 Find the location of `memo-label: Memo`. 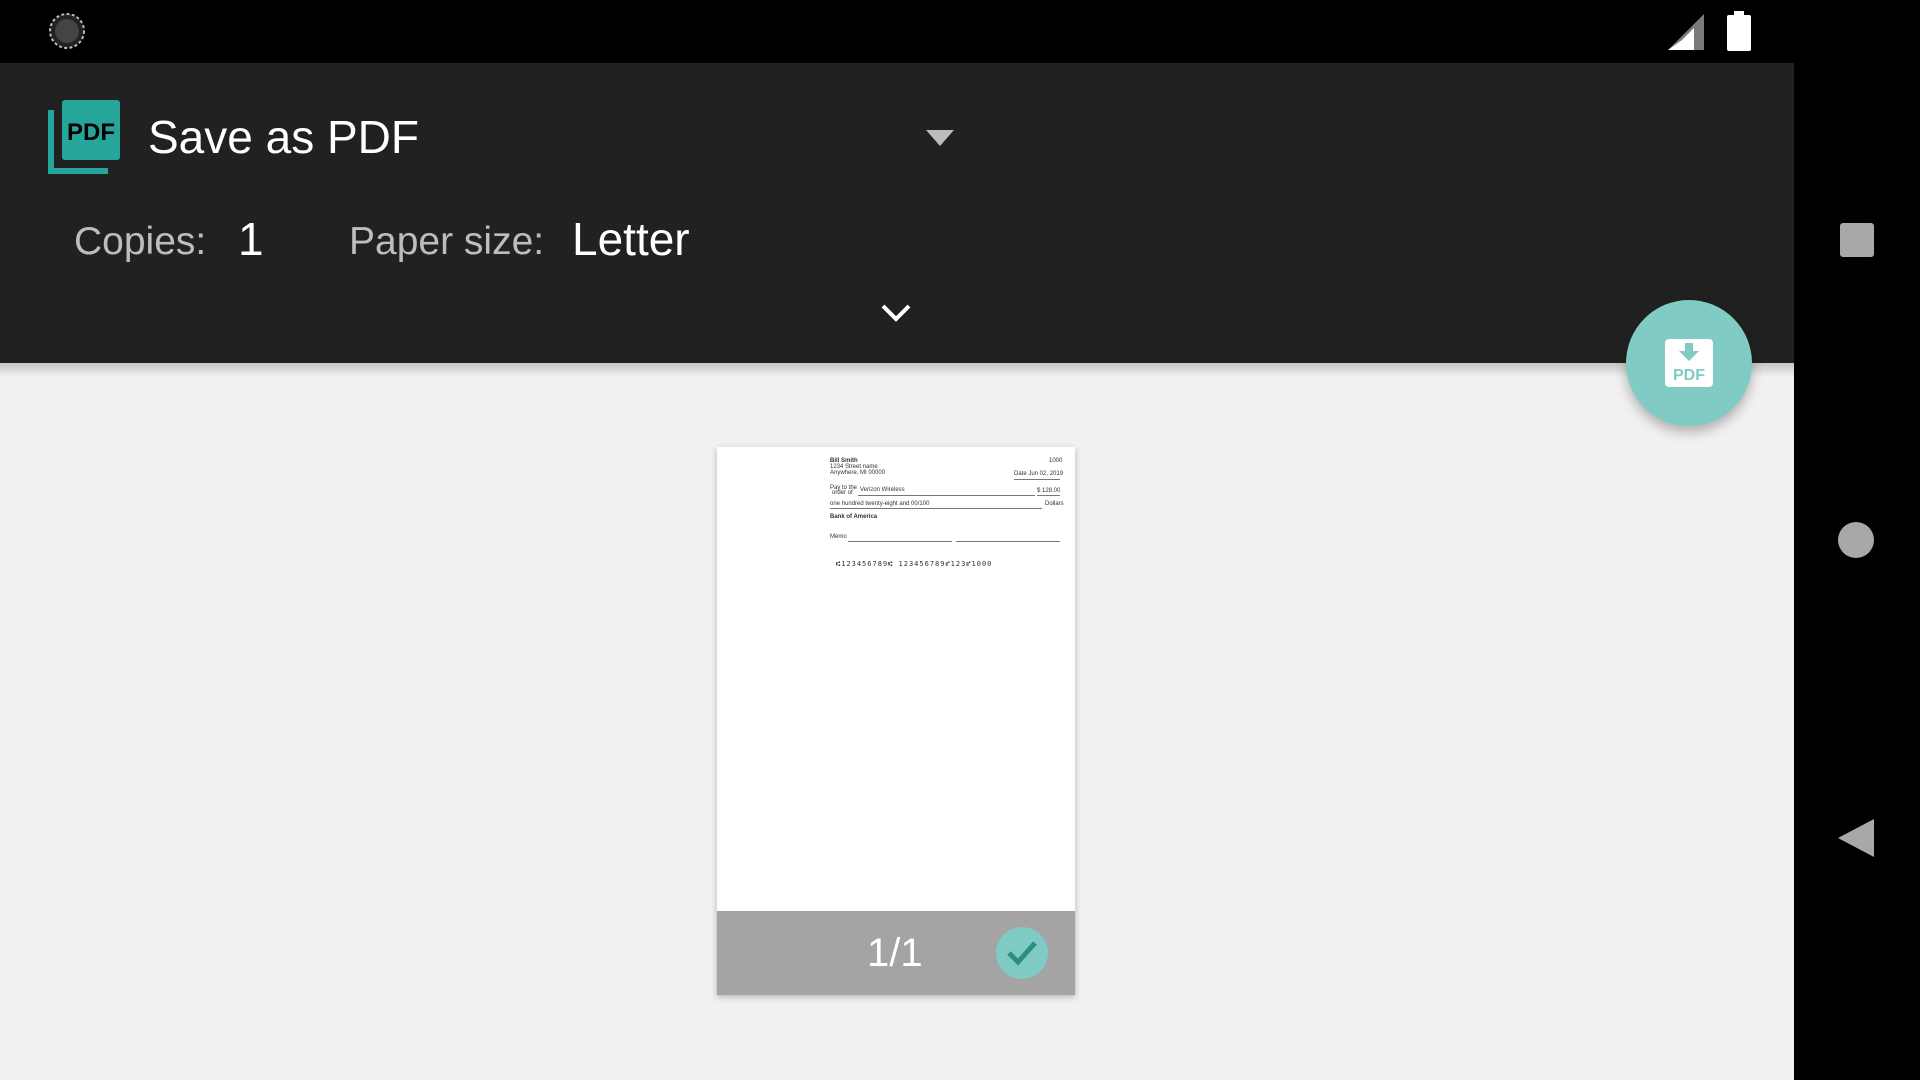

memo-label: Memo is located at coordinates (838, 537).